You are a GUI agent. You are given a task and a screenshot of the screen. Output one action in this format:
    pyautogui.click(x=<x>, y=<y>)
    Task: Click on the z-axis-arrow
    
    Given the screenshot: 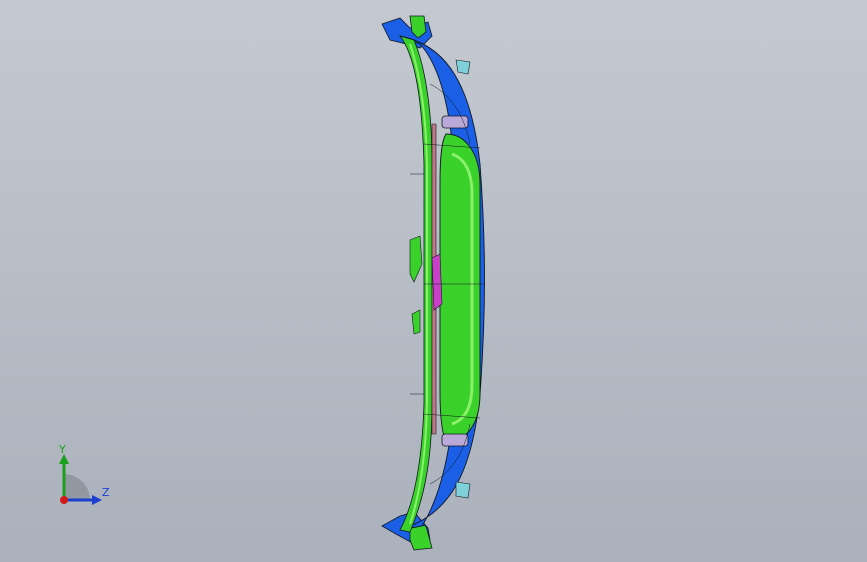 What is the action you would take?
    pyautogui.click(x=97, y=500)
    